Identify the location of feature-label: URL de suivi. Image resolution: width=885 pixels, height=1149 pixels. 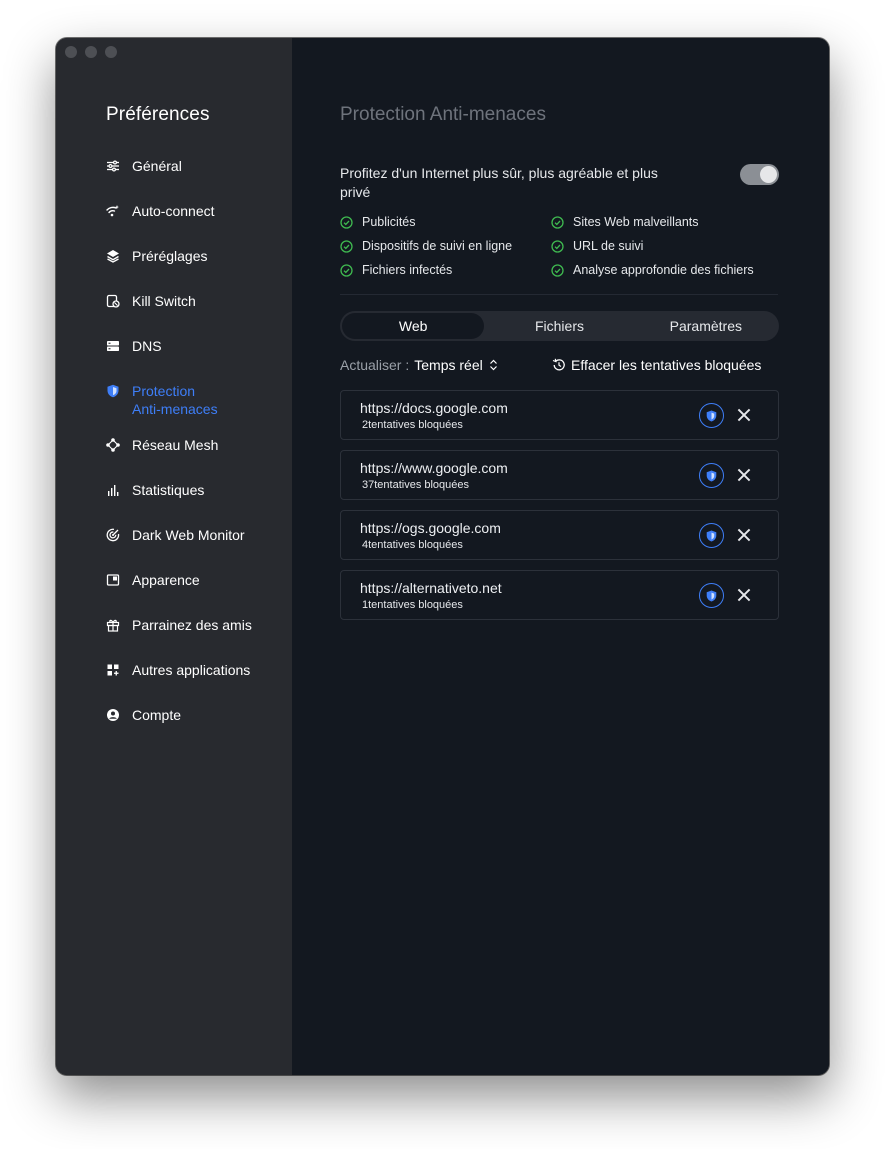
(608, 246).